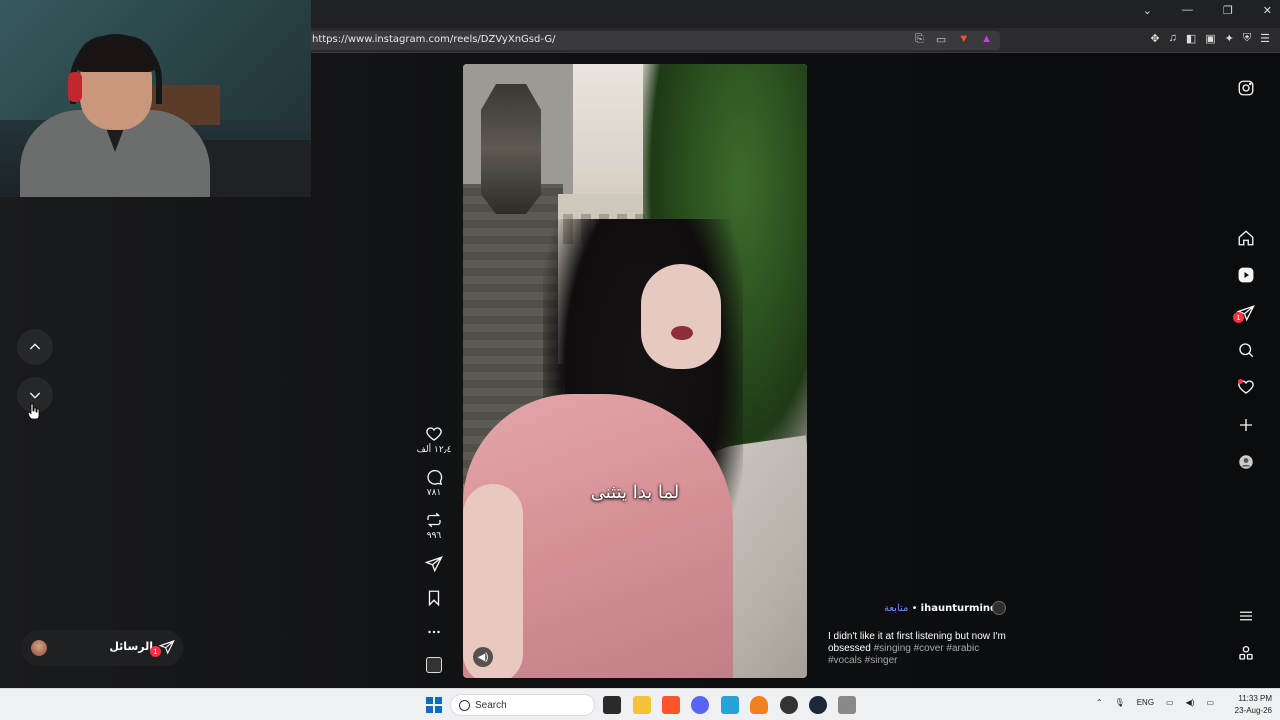 The image size is (1280, 720). What do you see at coordinates (1145, 702) in the screenshot?
I see `language-indicator: ENG` at bounding box center [1145, 702].